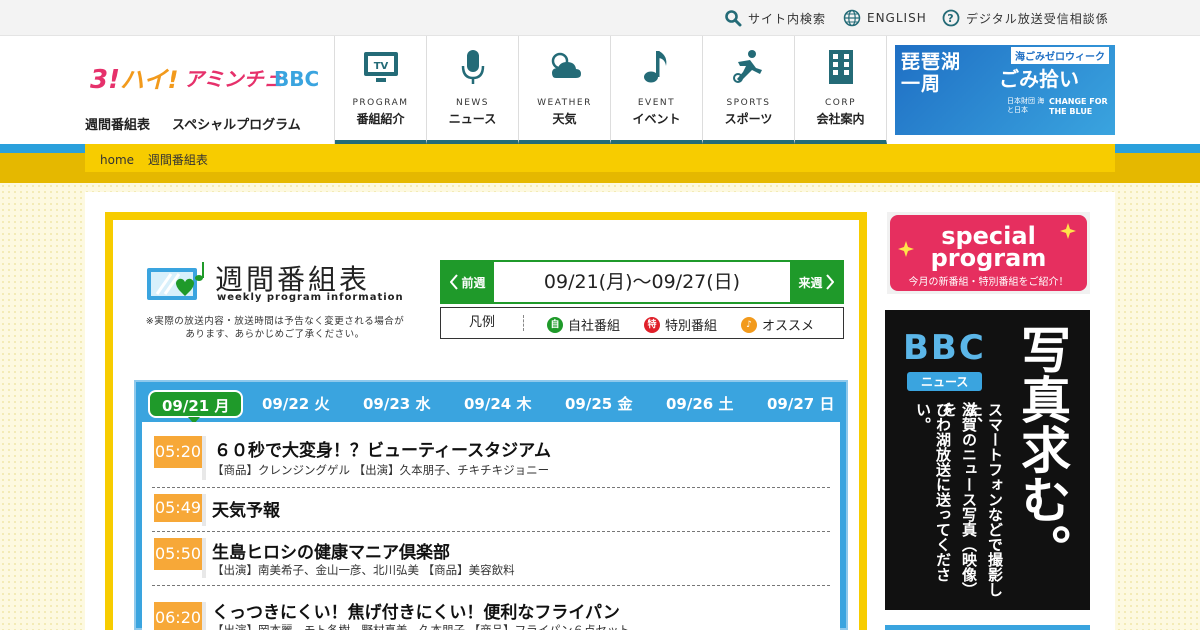  I want to click on building-icon, so click(841, 67).